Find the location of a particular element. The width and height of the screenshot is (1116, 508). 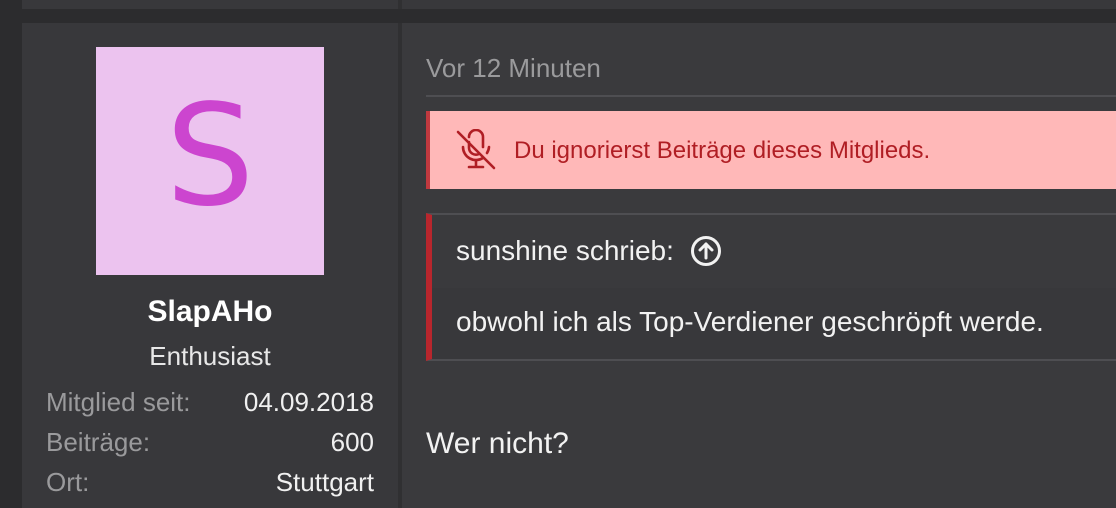

previous-post-divider is located at coordinates (400, 4).